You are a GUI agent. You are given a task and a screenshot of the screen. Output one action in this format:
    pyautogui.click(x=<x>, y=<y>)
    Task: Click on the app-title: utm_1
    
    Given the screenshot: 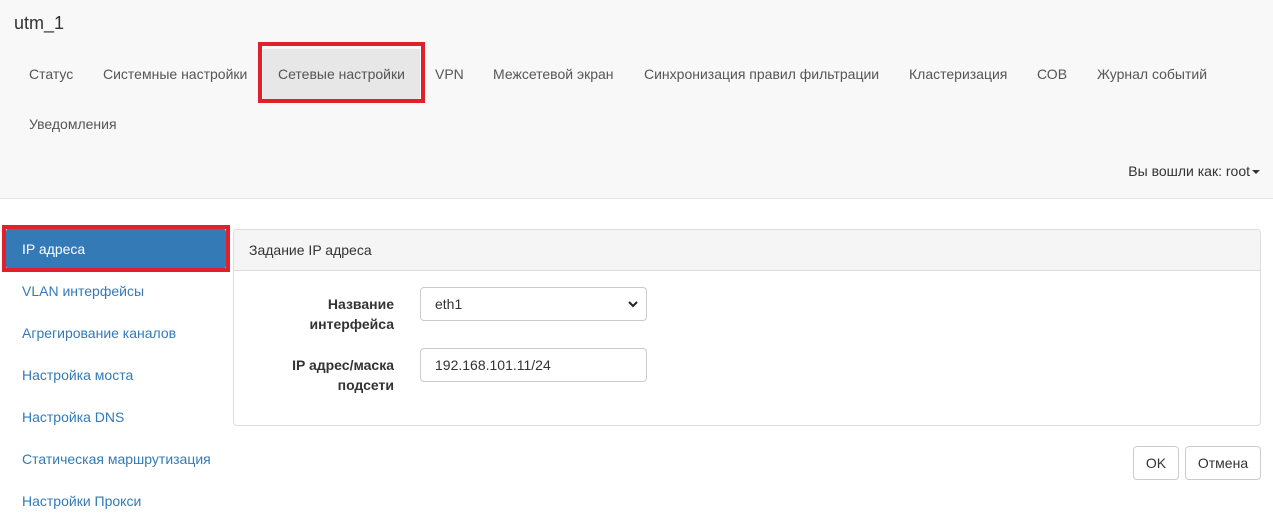 What is the action you would take?
    pyautogui.click(x=39, y=23)
    